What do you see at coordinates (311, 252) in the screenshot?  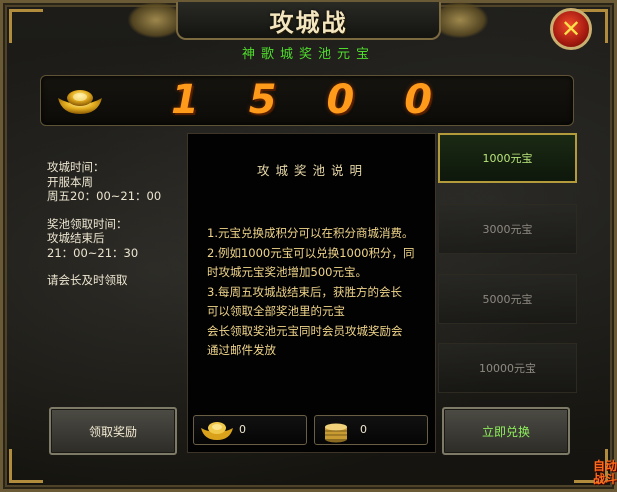 I see `rules-line: 2.例如1000元宝可以兑换1000积分，同` at bounding box center [311, 252].